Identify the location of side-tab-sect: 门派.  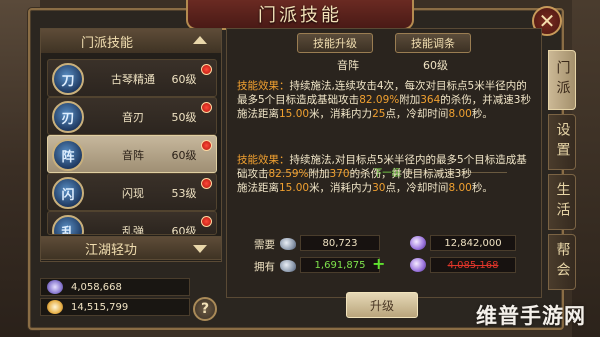
(562, 80).